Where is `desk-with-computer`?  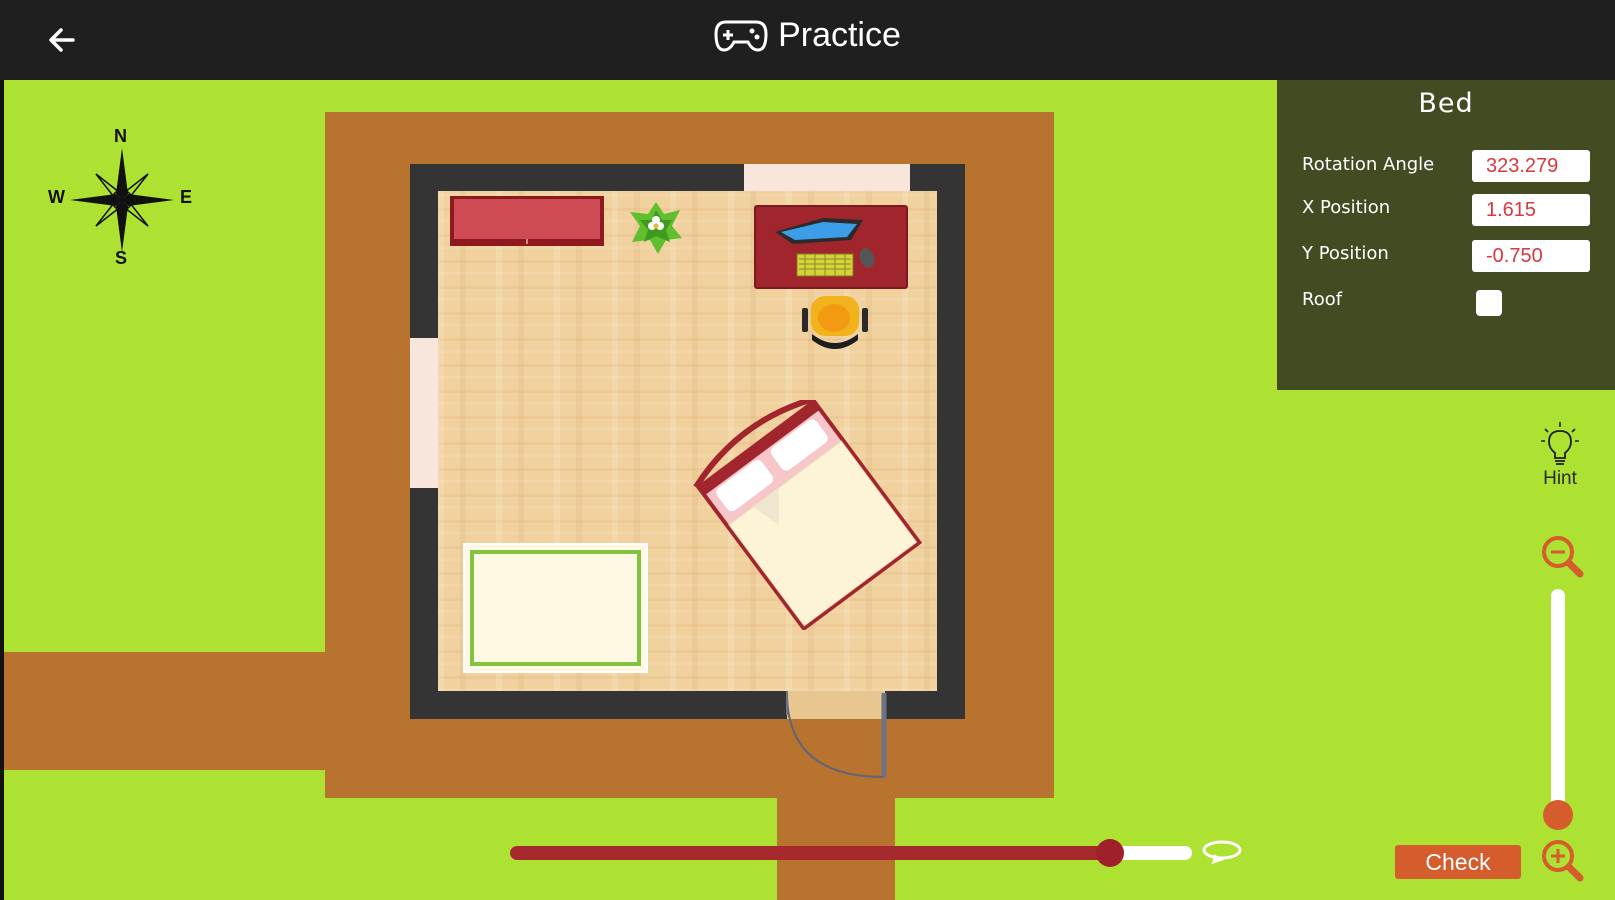
desk-with-computer is located at coordinates (831, 247).